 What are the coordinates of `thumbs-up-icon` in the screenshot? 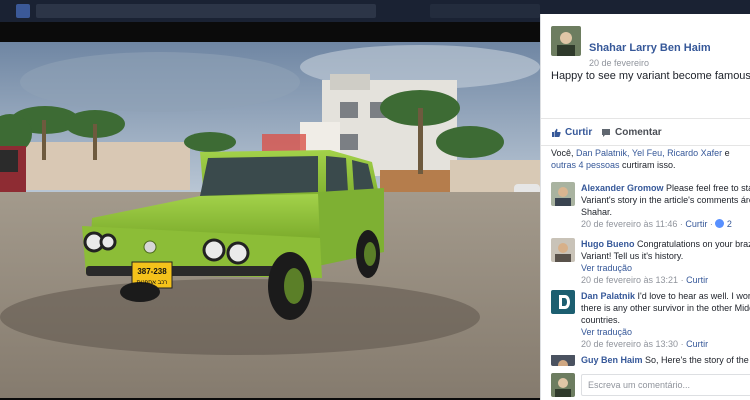 It's located at (556, 132).